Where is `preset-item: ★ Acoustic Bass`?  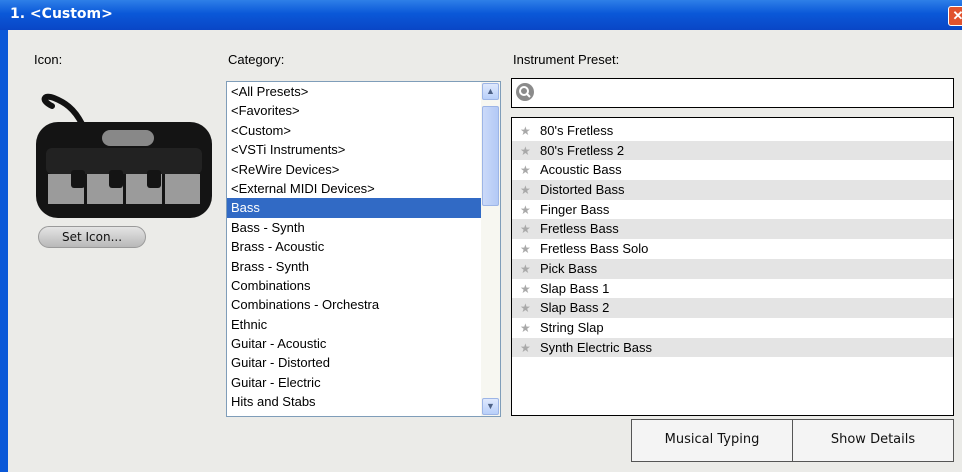
preset-item: ★ Acoustic Bass is located at coordinates (732, 170).